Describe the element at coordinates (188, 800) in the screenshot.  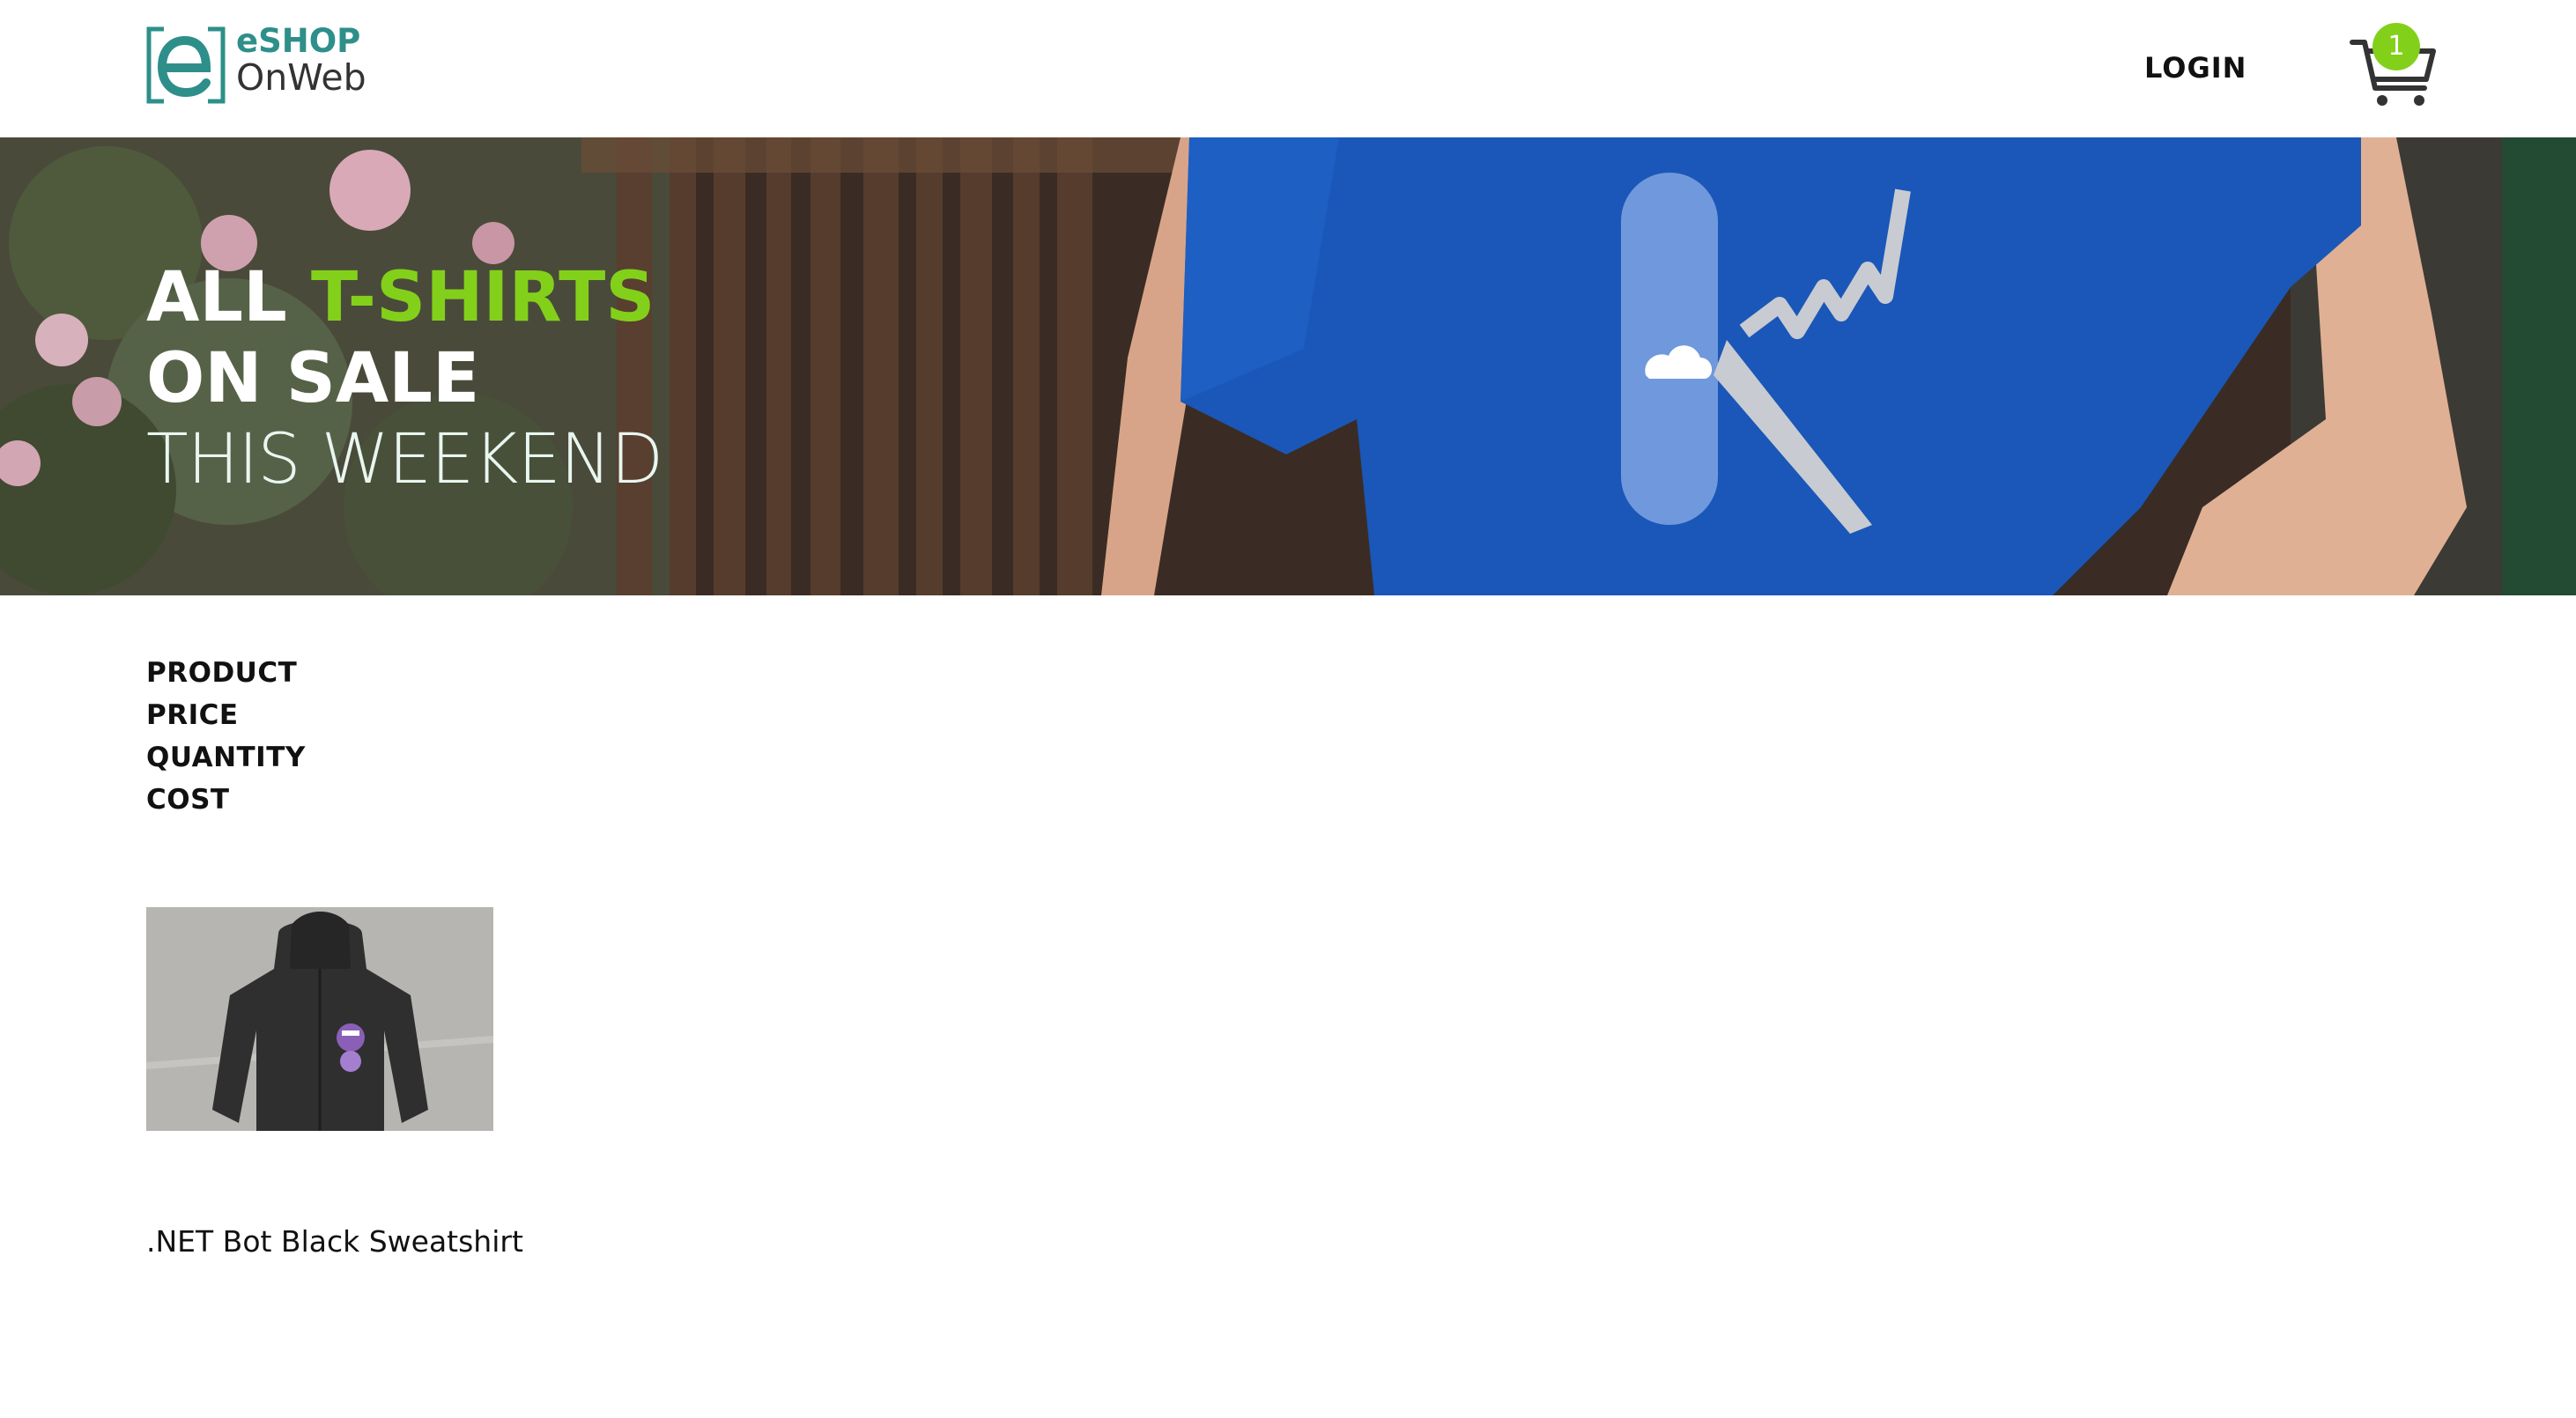
I see `column-header-cost: COST` at that location.